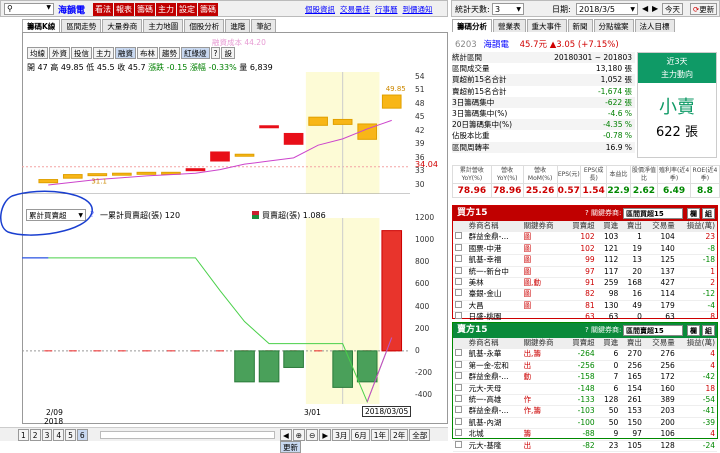 Image resolution: width=720 pixels, height=453 pixels. I want to click on table-row: 第一金-宏和出 -256 0 256 256 4, so click(585, 366).